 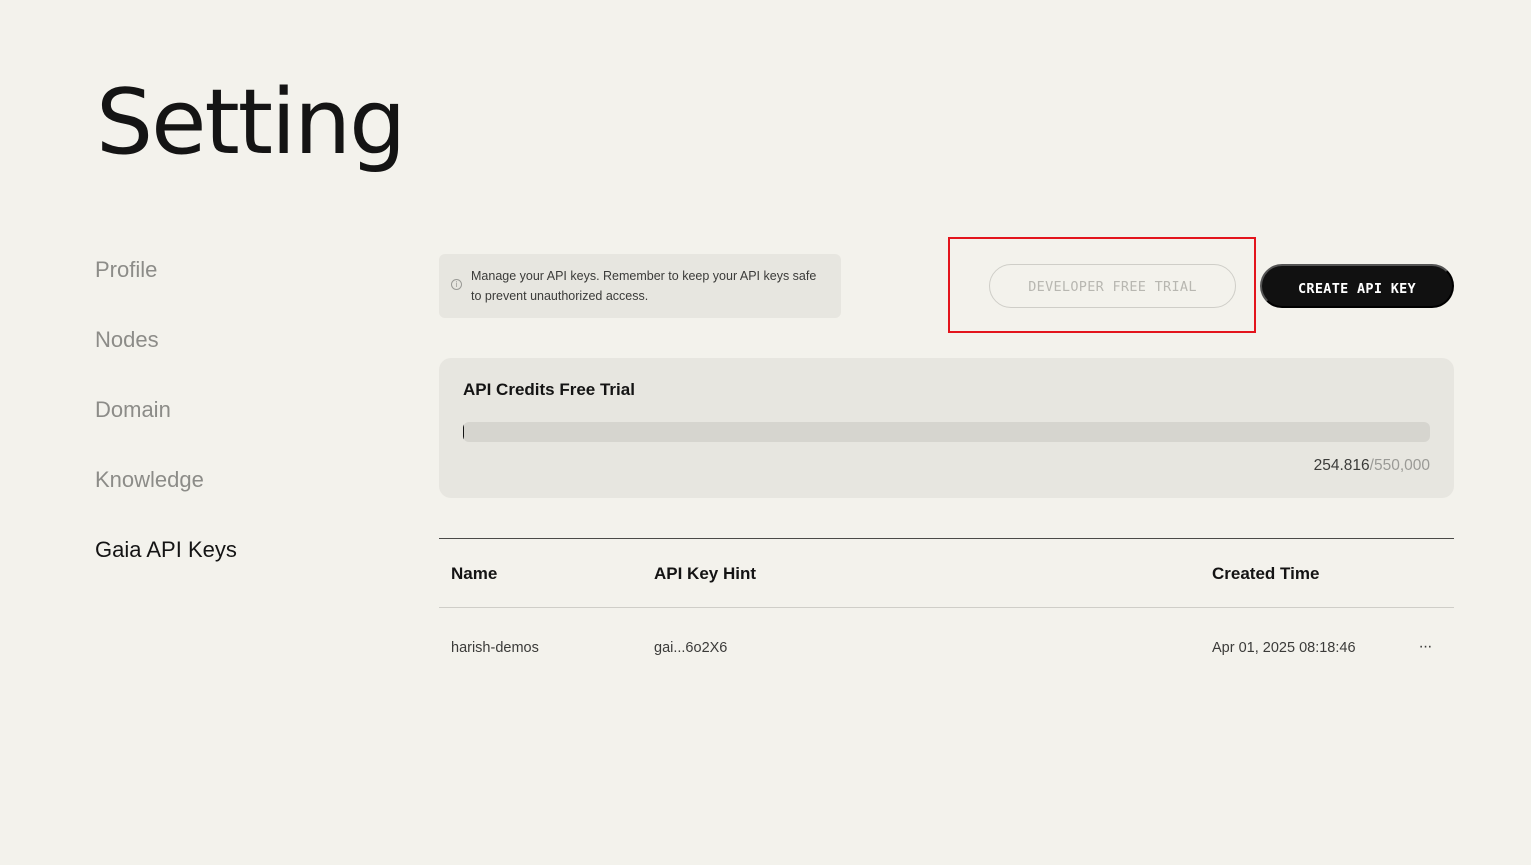 What do you see at coordinates (245, 410) in the screenshot?
I see `sidebar-item-domain: Domain` at bounding box center [245, 410].